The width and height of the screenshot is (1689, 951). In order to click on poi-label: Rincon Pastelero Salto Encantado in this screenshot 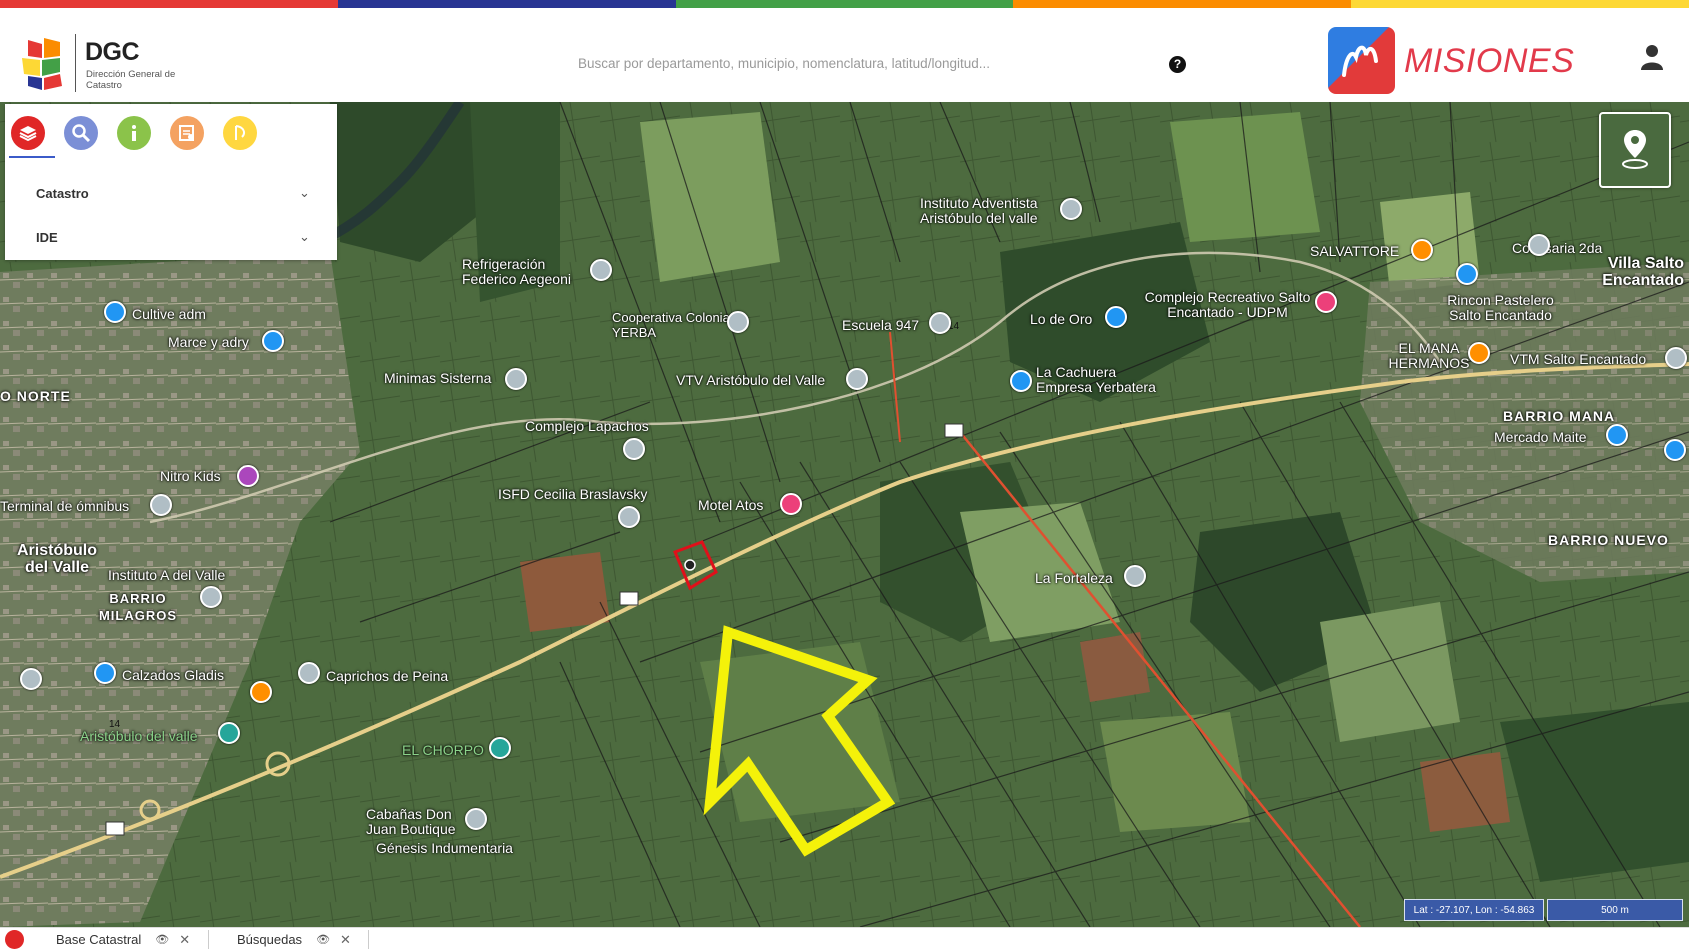, I will do `click(1500, 307)`.